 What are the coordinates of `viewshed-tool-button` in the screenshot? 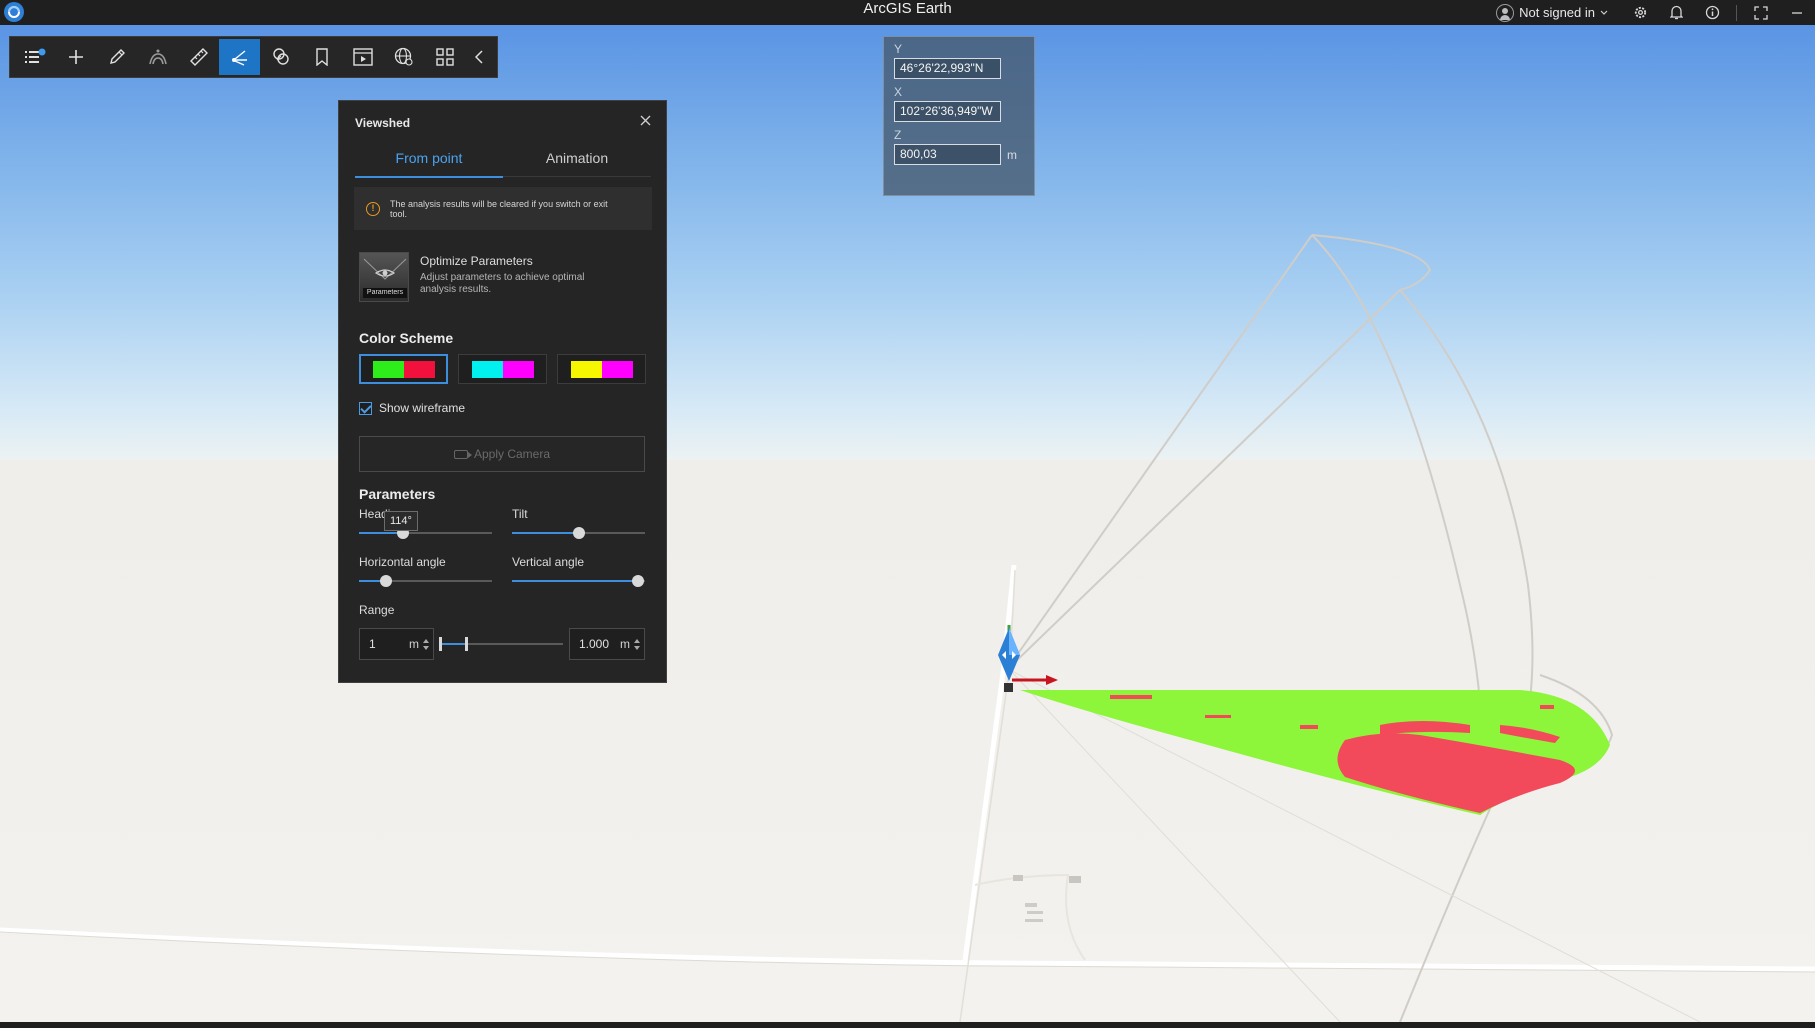 It's located at (239, 57).